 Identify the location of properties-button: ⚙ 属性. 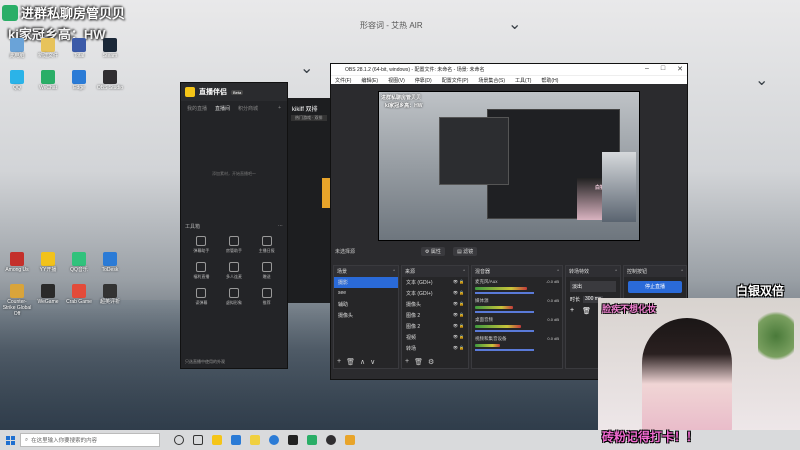
(433, 251).